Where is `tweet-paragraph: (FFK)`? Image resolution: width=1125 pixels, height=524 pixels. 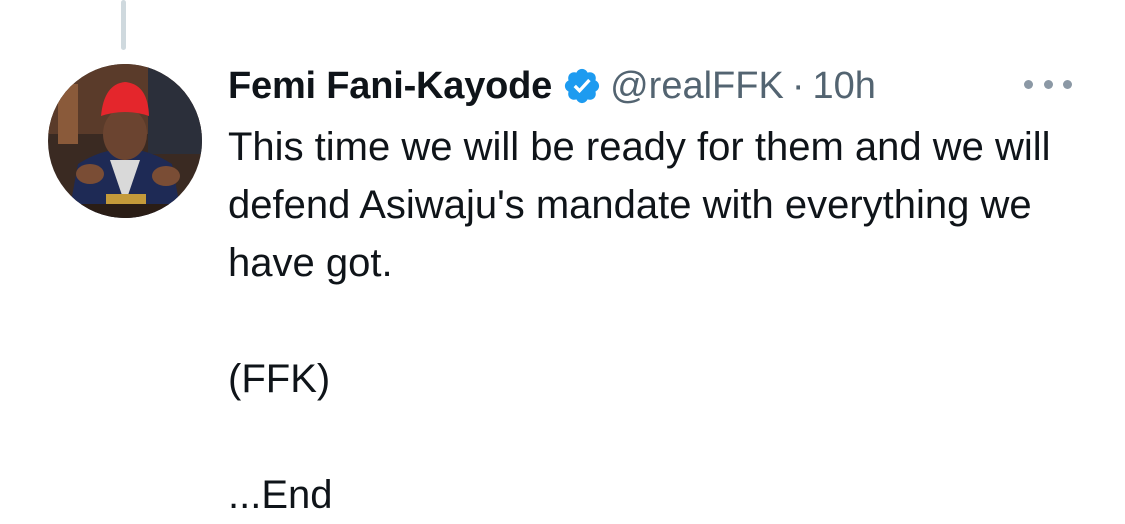 tweet-paragraph: (FFK) is located at coordinates (279, 379).